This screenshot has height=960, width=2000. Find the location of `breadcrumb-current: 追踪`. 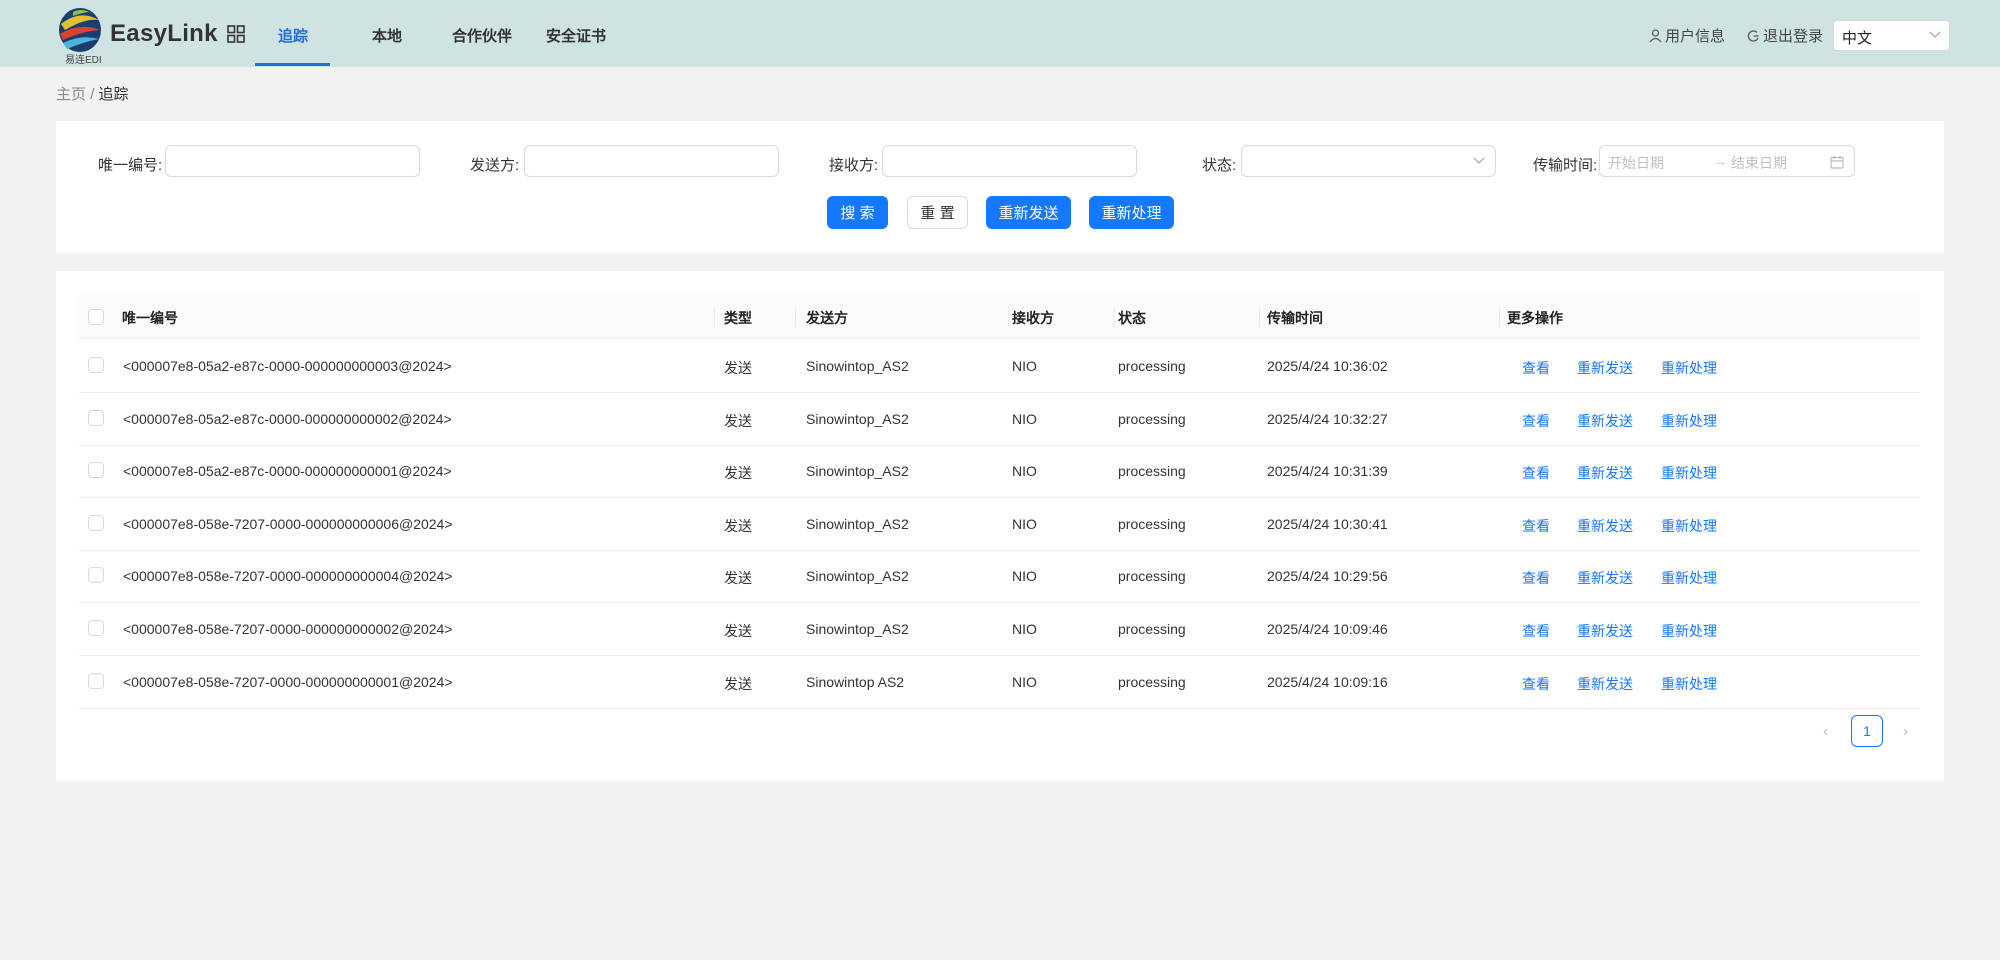

breadcrumb-current: 追踪 is located at coordinates (113, 94).